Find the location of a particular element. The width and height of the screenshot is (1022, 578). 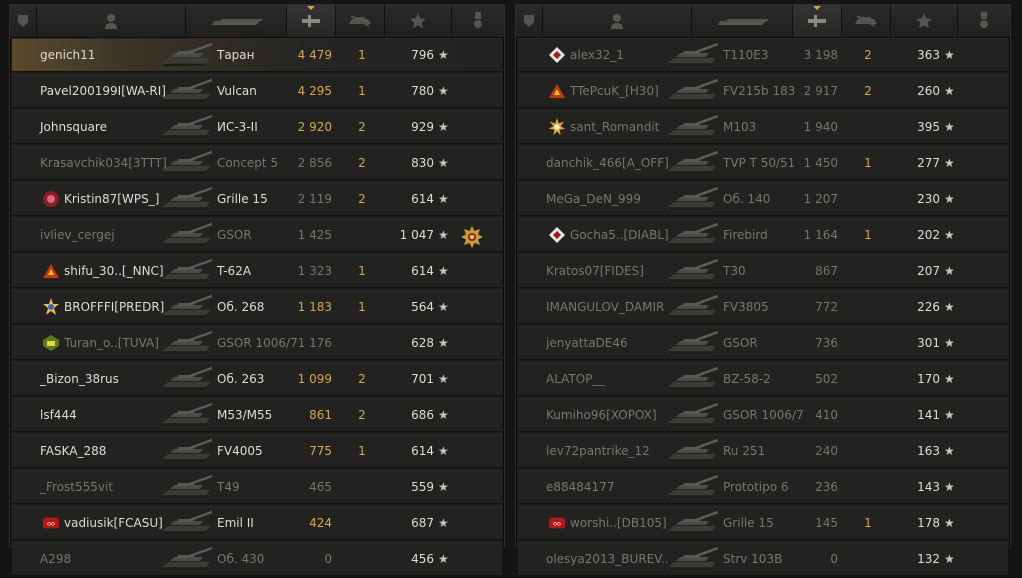

player-name: IMANGULOV_DAMIR is located at coordinates (605, 307).